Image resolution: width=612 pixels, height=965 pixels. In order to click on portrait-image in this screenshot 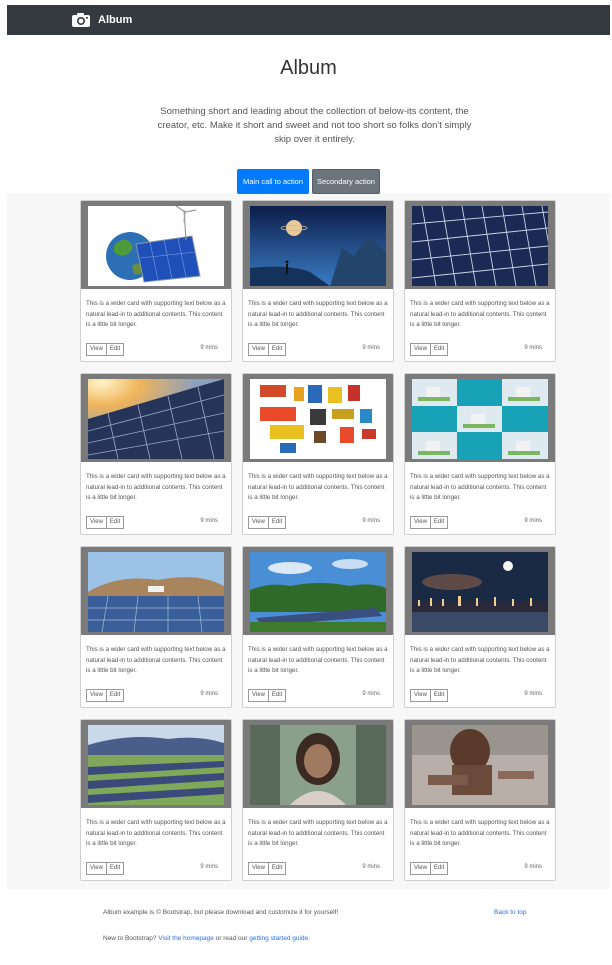, I will do `click(318, 765)`.